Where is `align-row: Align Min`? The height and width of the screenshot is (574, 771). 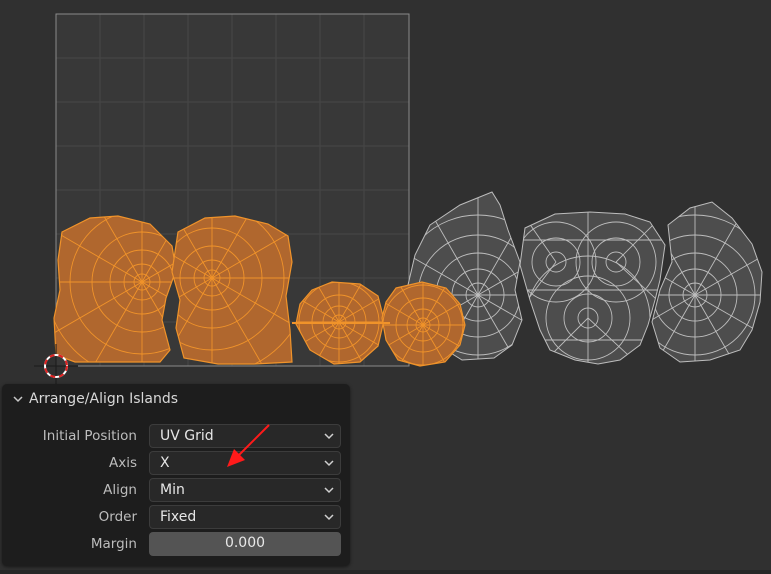 align-row: Align Min is located at coordinates (176, 490).